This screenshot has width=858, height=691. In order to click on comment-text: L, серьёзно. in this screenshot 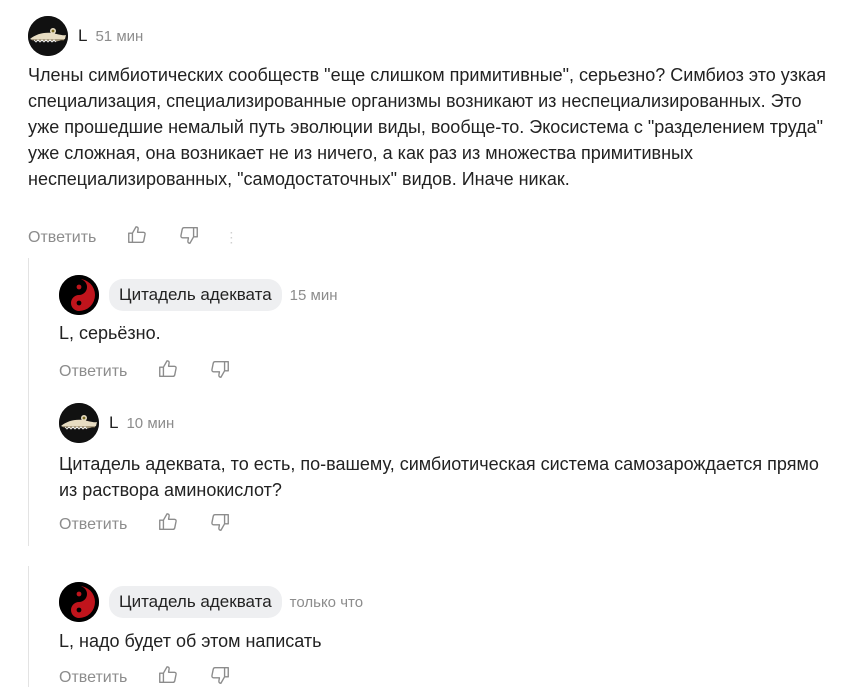, I will do `click(110, 333)`.